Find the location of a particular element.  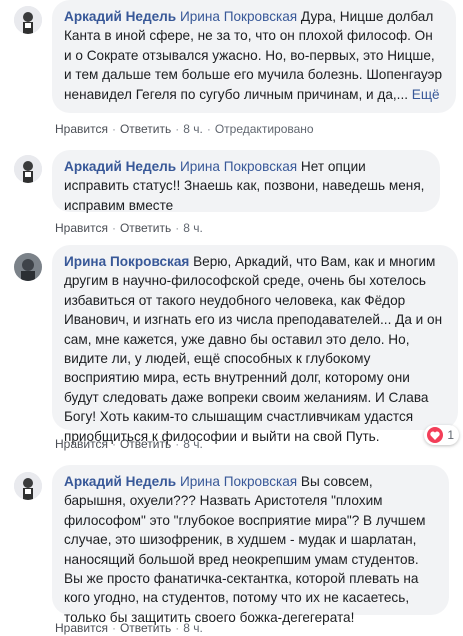

comment-author: Ирина Покровская is located at coordinates (126, 261).